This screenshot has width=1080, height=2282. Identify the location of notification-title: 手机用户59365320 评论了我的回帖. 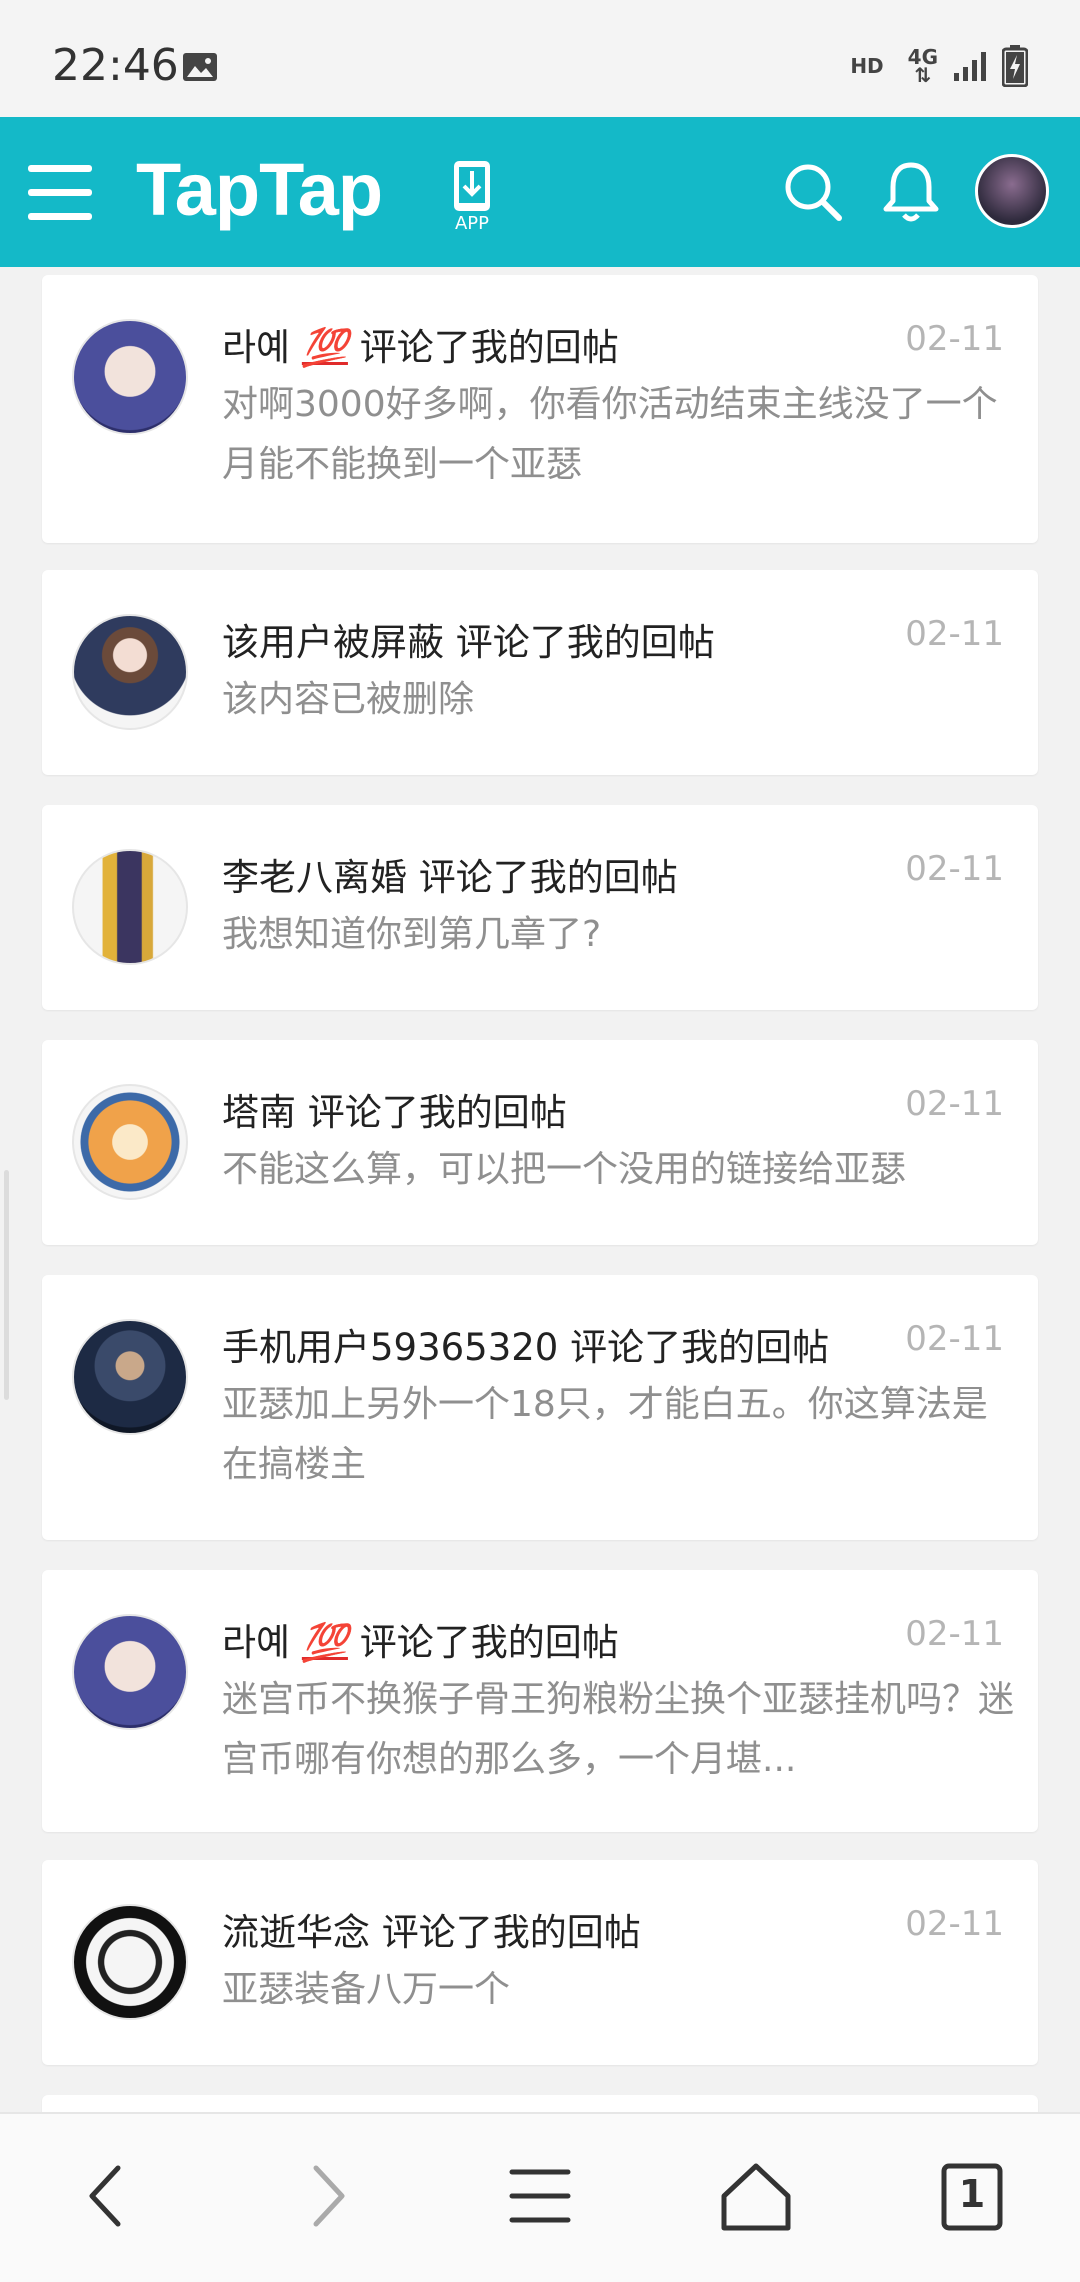
(525, 1344).